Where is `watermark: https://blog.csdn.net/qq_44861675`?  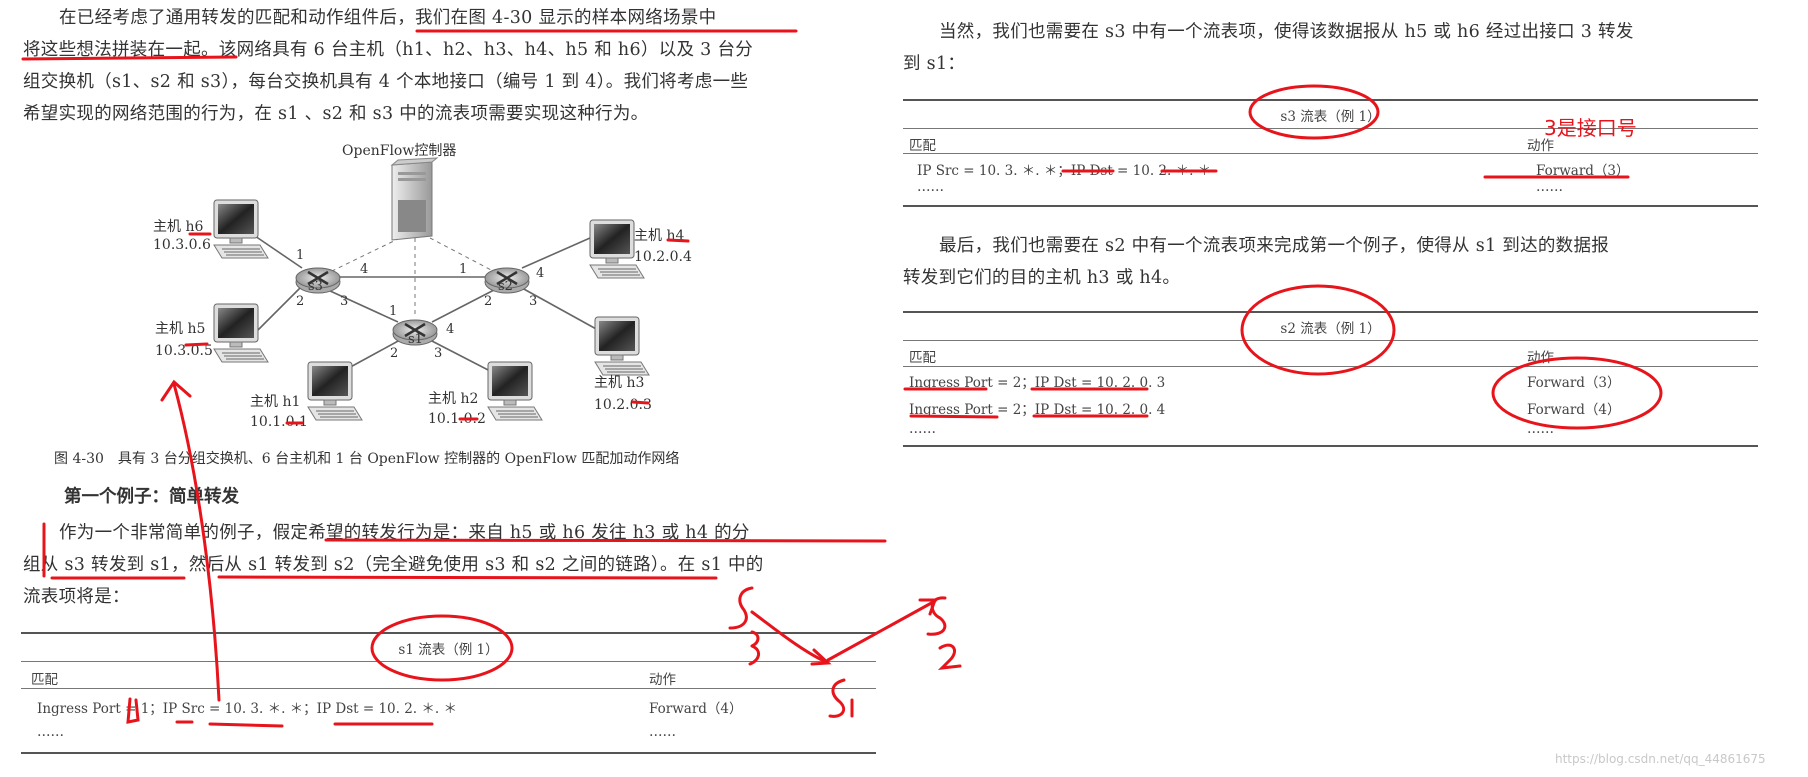 watermark: https://blog.csdn.net/qq_44861675 is located at coordinates (1660, 759).